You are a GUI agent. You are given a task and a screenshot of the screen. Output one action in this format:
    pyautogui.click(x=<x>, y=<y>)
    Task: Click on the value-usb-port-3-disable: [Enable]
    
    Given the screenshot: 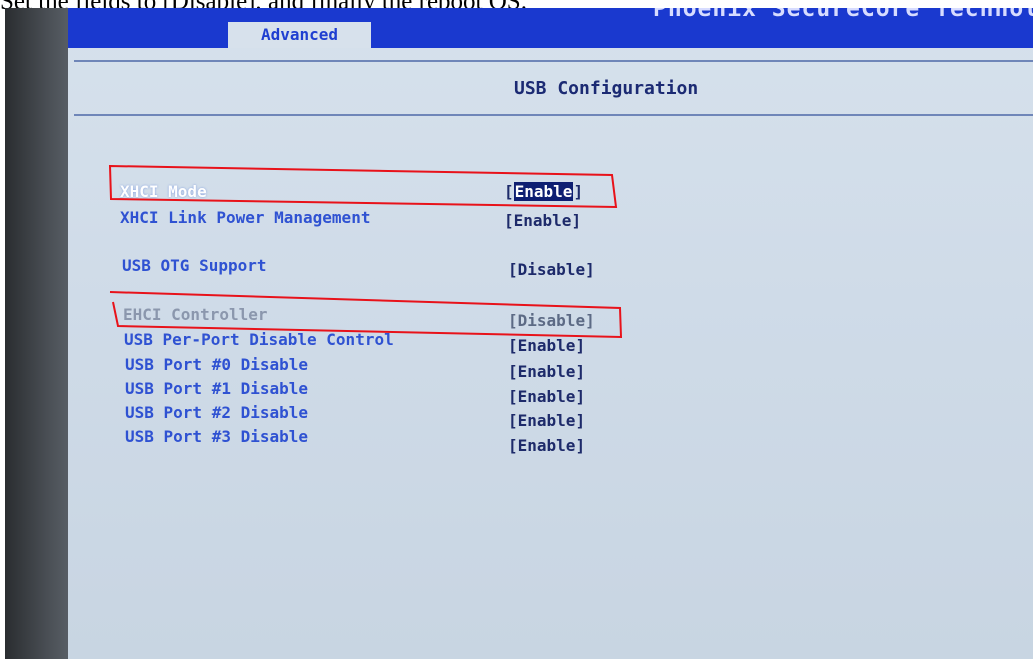 What is the action you would take?
    pyautogui.click(x=546, y=445)
    